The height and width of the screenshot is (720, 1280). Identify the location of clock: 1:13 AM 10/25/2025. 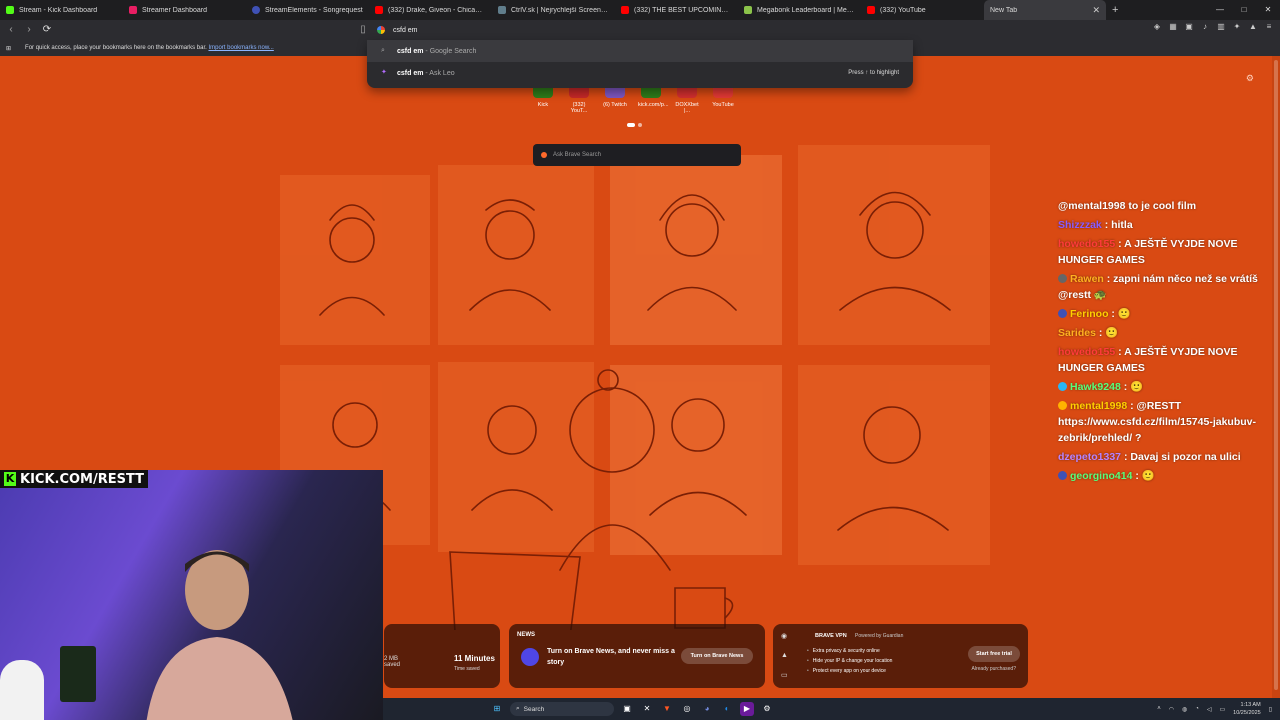
(1247, 709).